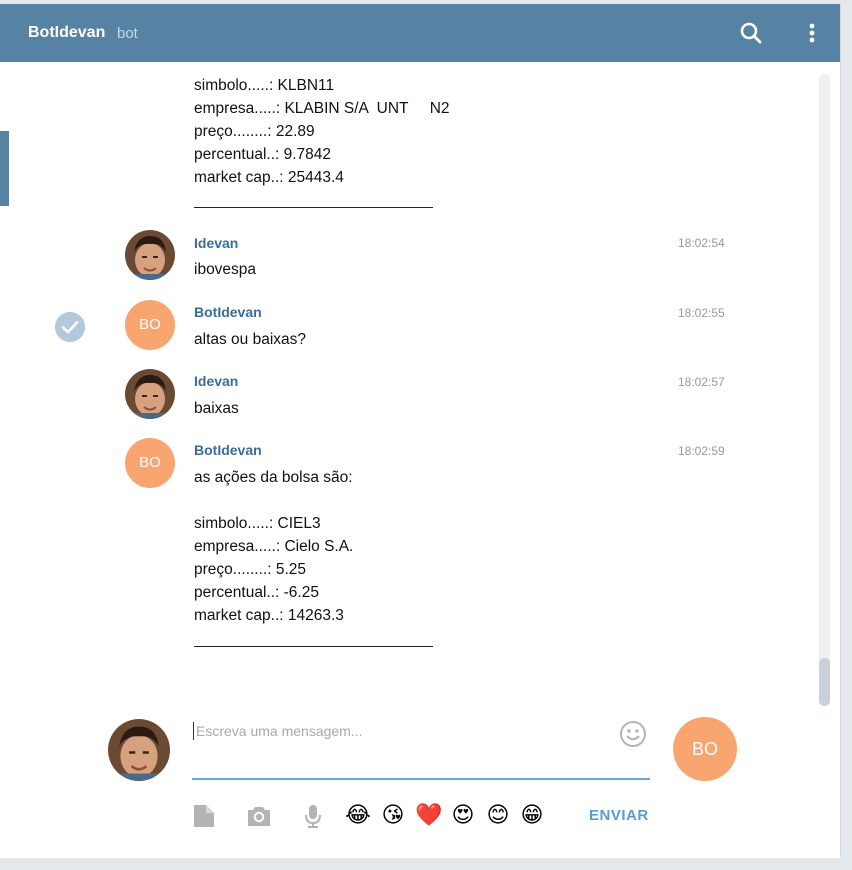  I want to click on emoji-joy: 😂, so click(358, 816).